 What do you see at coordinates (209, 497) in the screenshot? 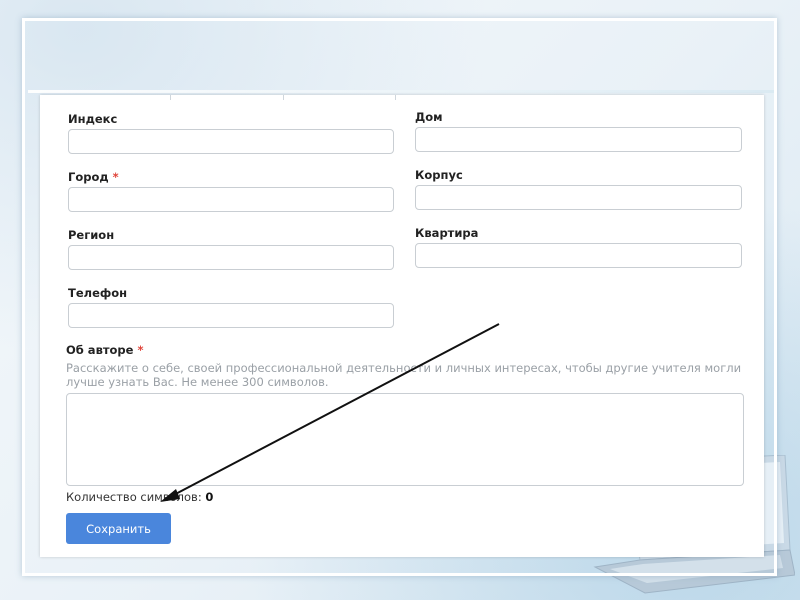
I see `character-counter-value: 0` at bounding box center [209, 497].